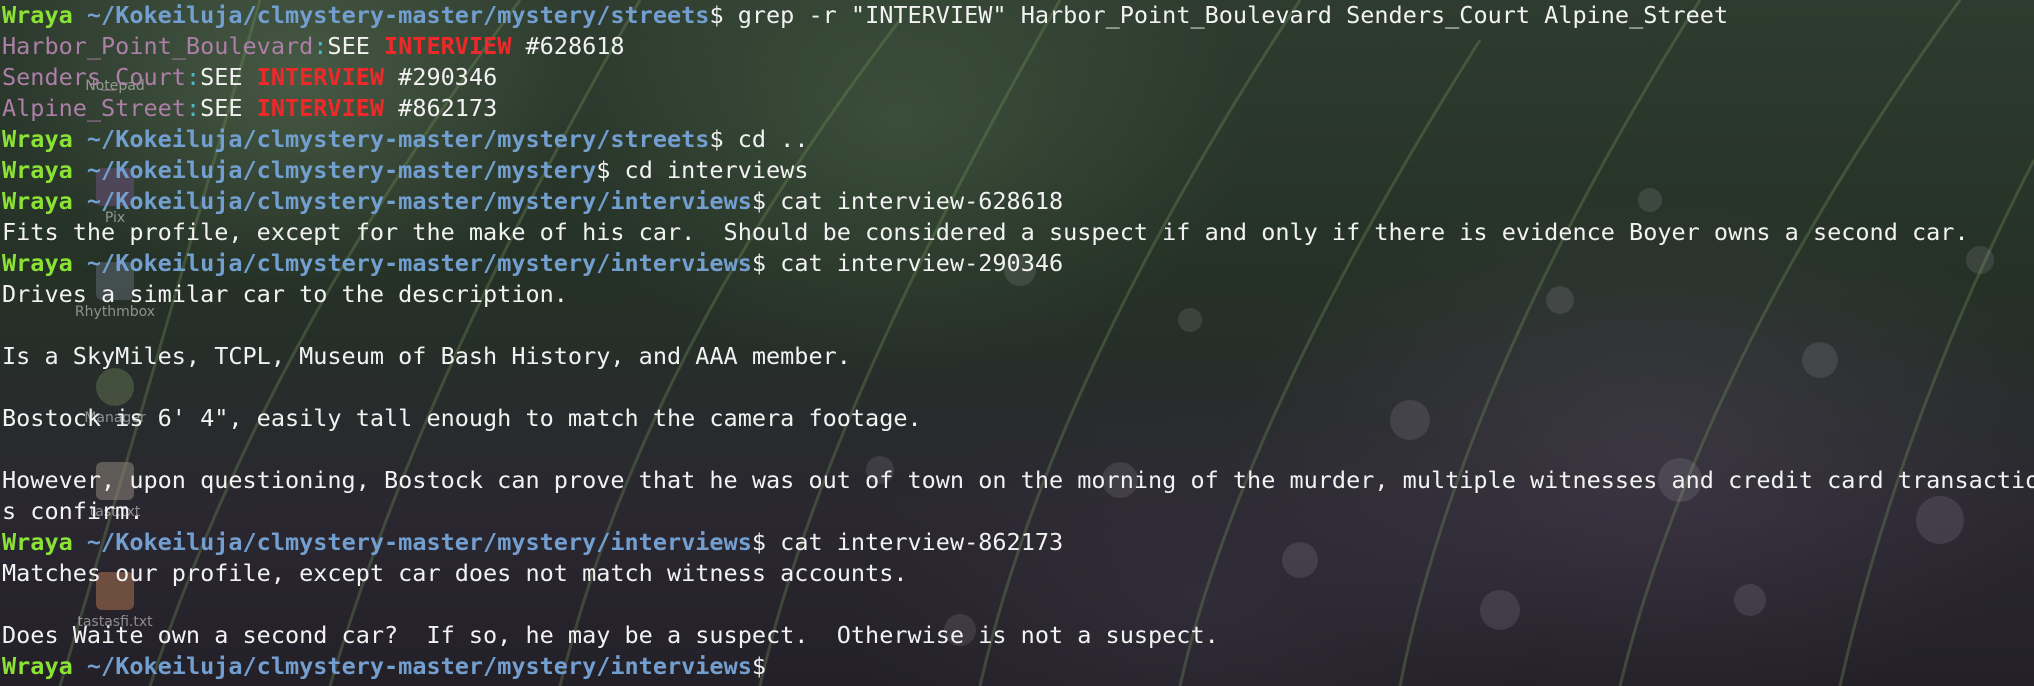 This screenshot has width=2034, height=686. What do you see at coordinates (73, 511) in the screenshot?
I see `output-line: s confirm.` at bounding box center [73, 511].